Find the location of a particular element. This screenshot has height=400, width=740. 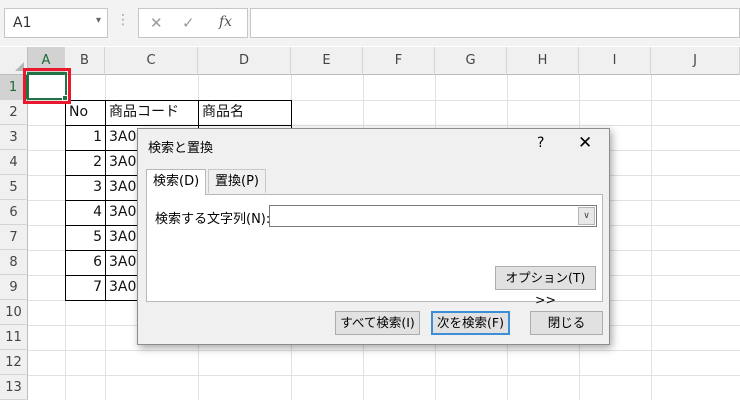

find-what-label: 検索する文字列(N): is located at coordinates (213, 219).